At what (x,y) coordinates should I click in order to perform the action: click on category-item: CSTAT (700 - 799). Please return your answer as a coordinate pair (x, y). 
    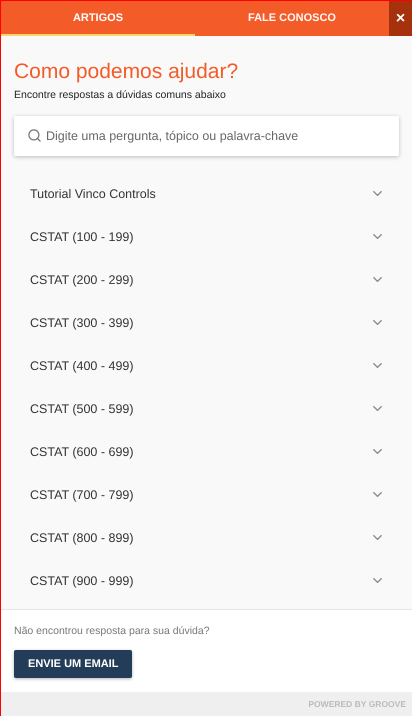
    Looking at the image, I should click on (82, 495).